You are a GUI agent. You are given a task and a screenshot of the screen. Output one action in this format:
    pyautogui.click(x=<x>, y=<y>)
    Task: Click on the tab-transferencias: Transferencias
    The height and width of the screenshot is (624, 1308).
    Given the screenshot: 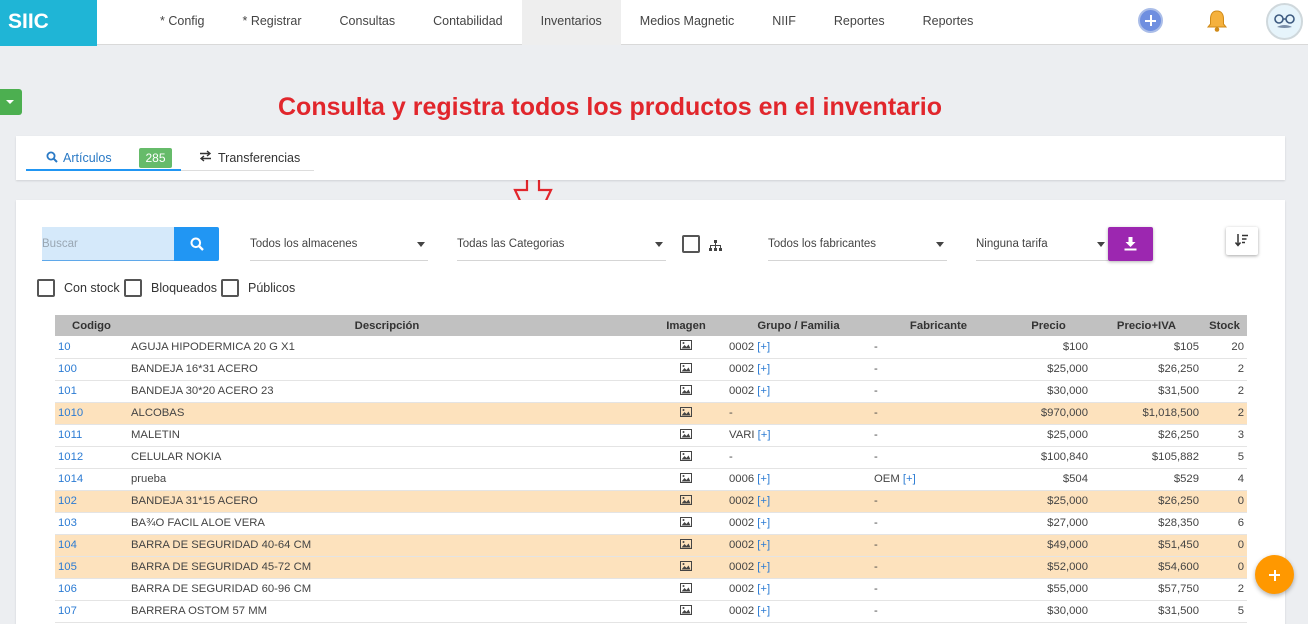 What is the action you would take?
    pyautogui.click(x=247, y=153)
    